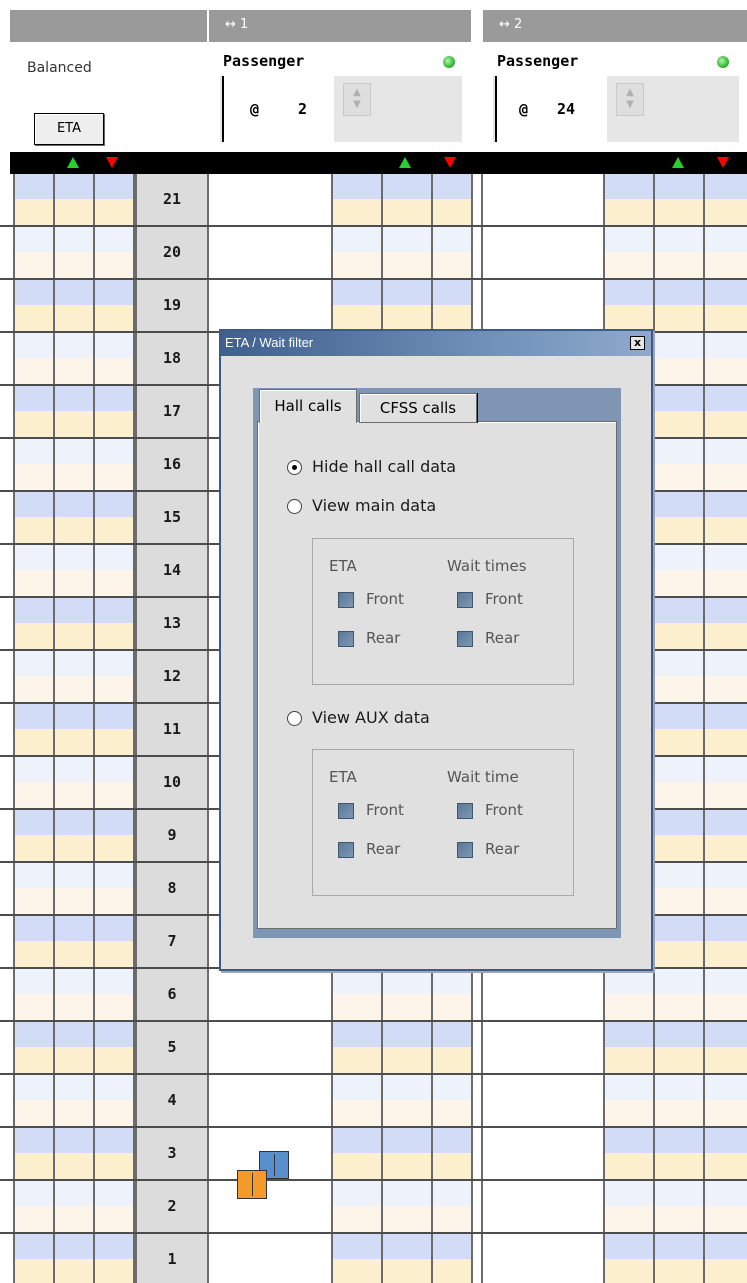  Describe the element at coordinates (69, 129) in the screenshot. I see `eta-button: ETA` at that location.